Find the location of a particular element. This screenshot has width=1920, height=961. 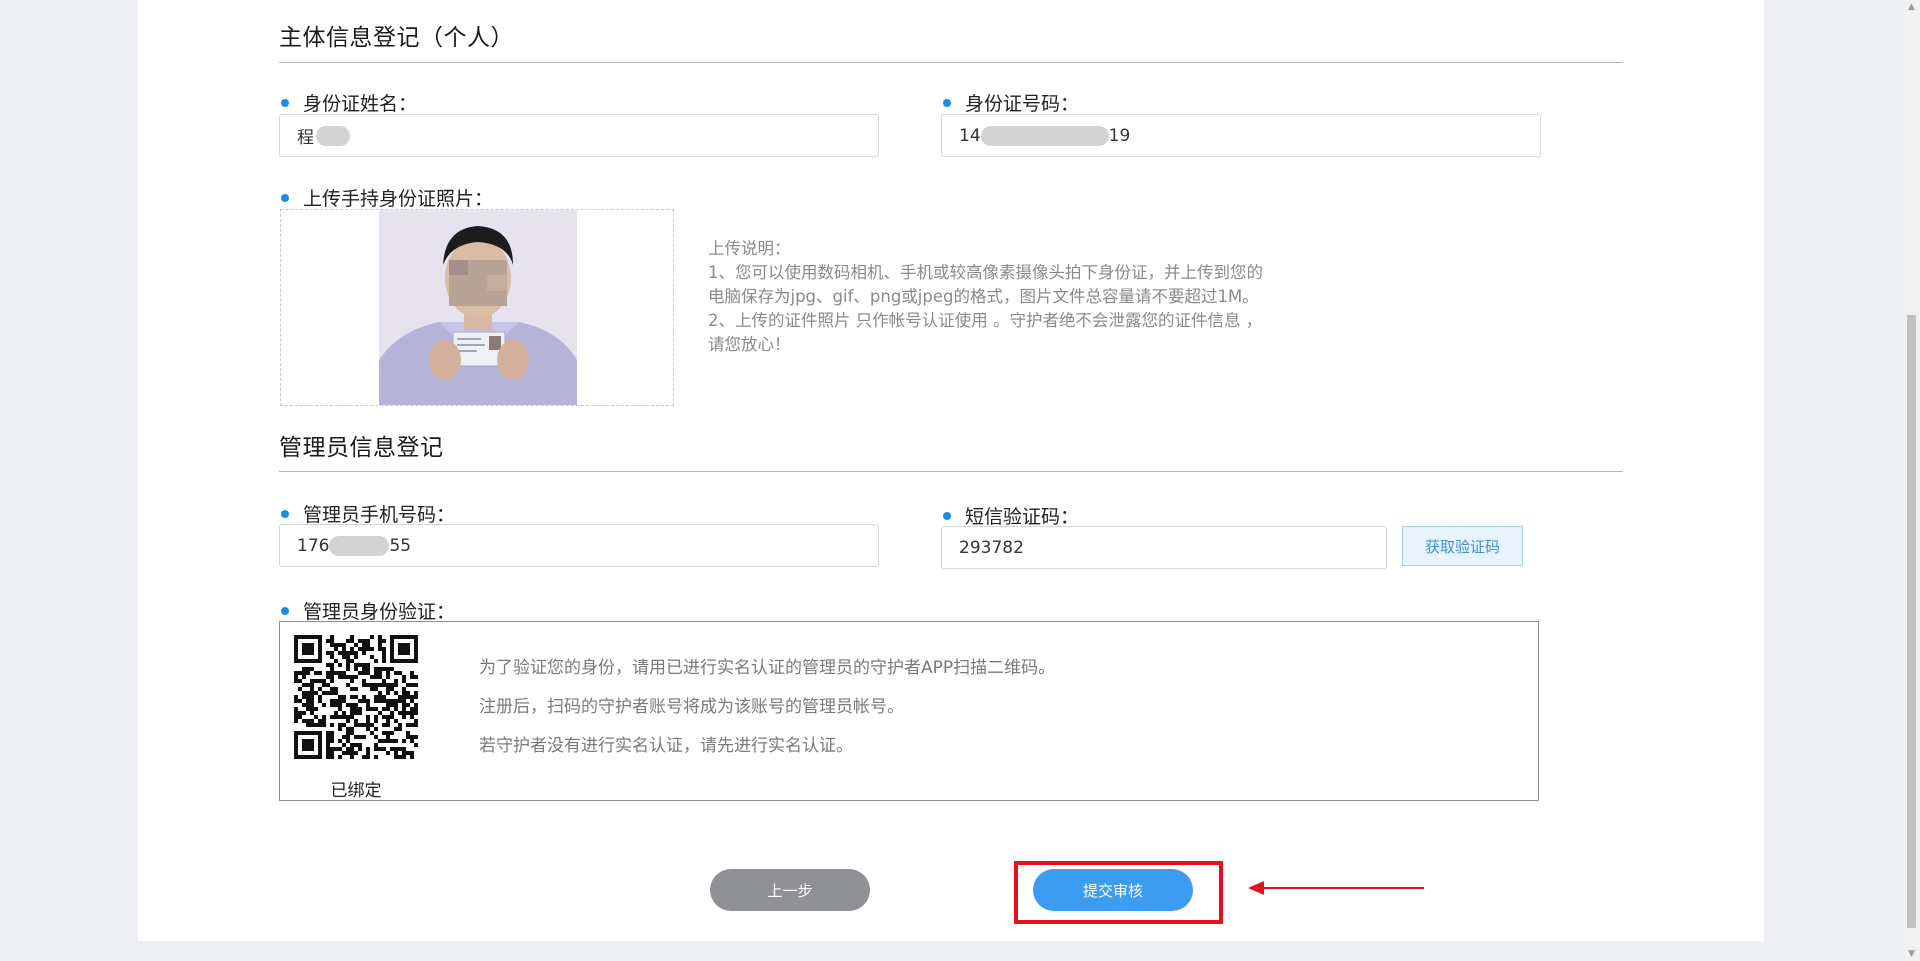

id-name-label-row: 身份证姓名： is located at coordinates (349, 102).